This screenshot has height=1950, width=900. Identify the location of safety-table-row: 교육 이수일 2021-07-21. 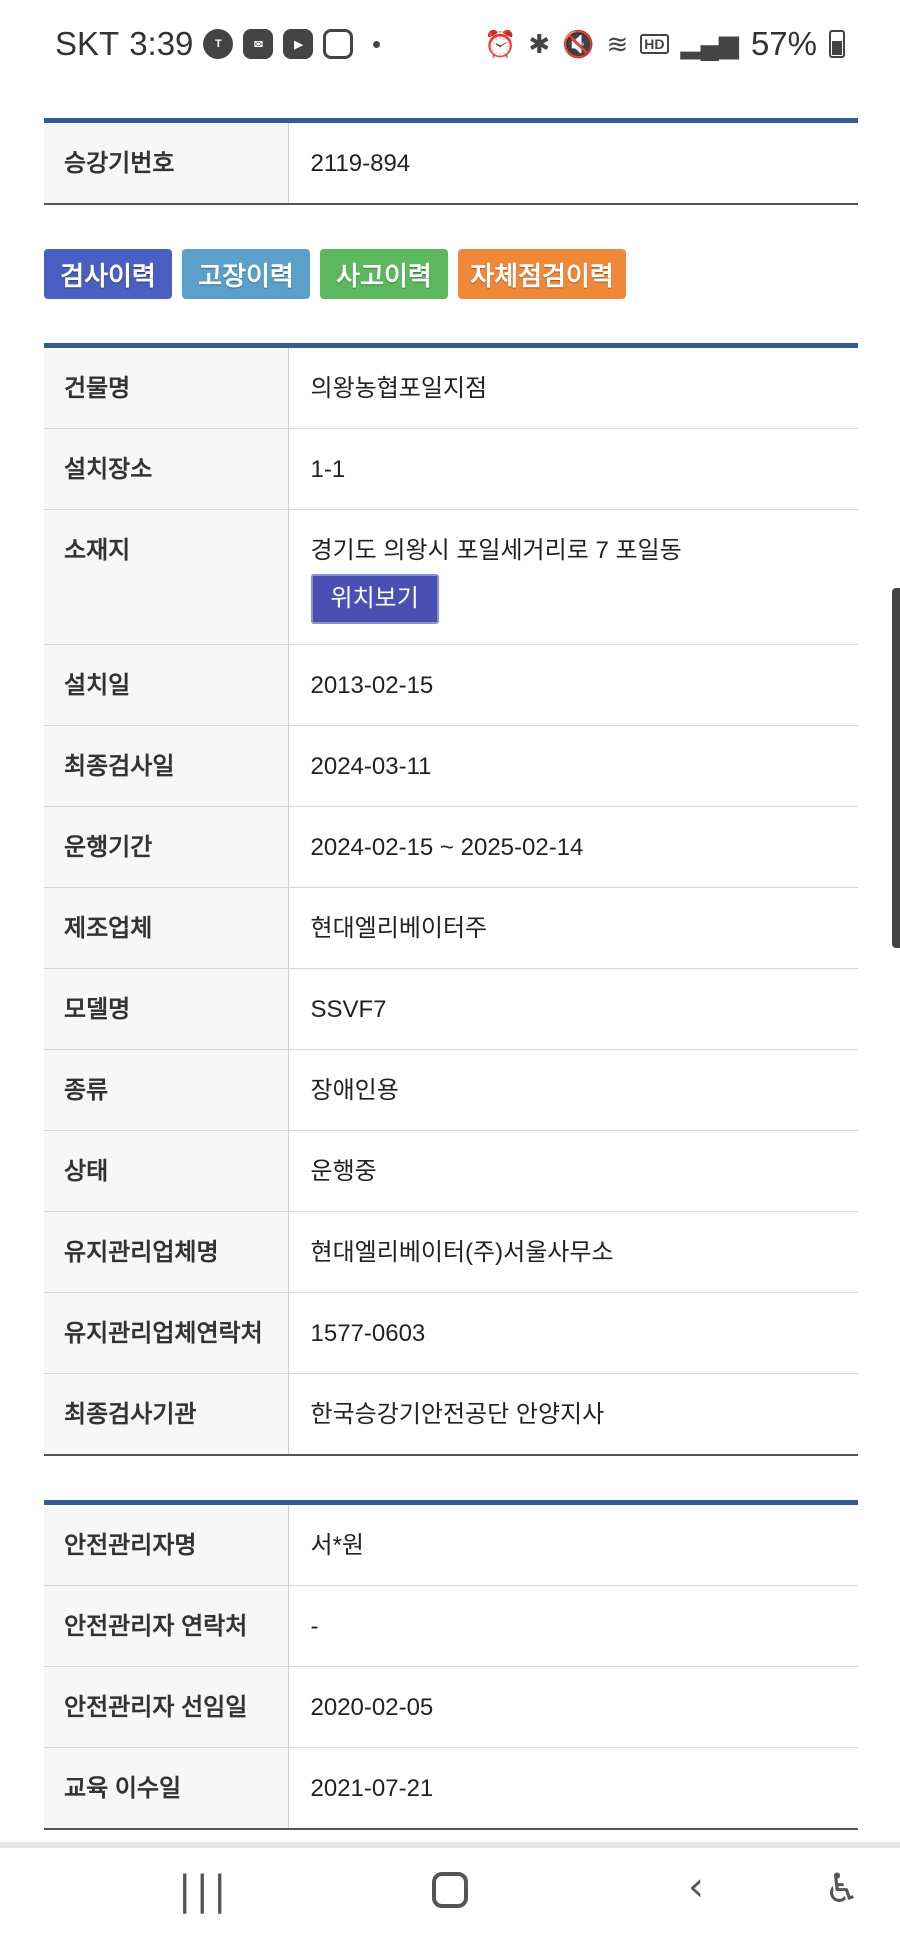
(451, 1788).